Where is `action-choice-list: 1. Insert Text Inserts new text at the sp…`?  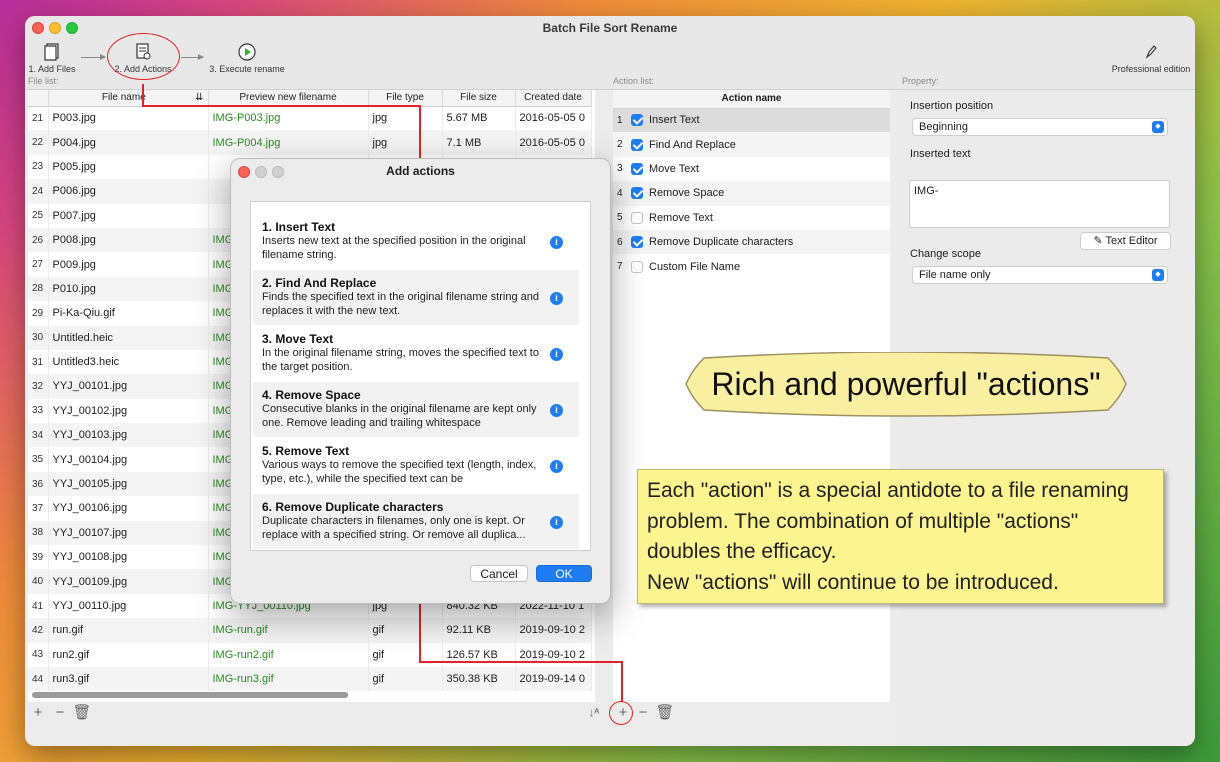
action-choice-list: 1. Insert Text Inserts new text at the sp… is located at coordinates (420, 376).